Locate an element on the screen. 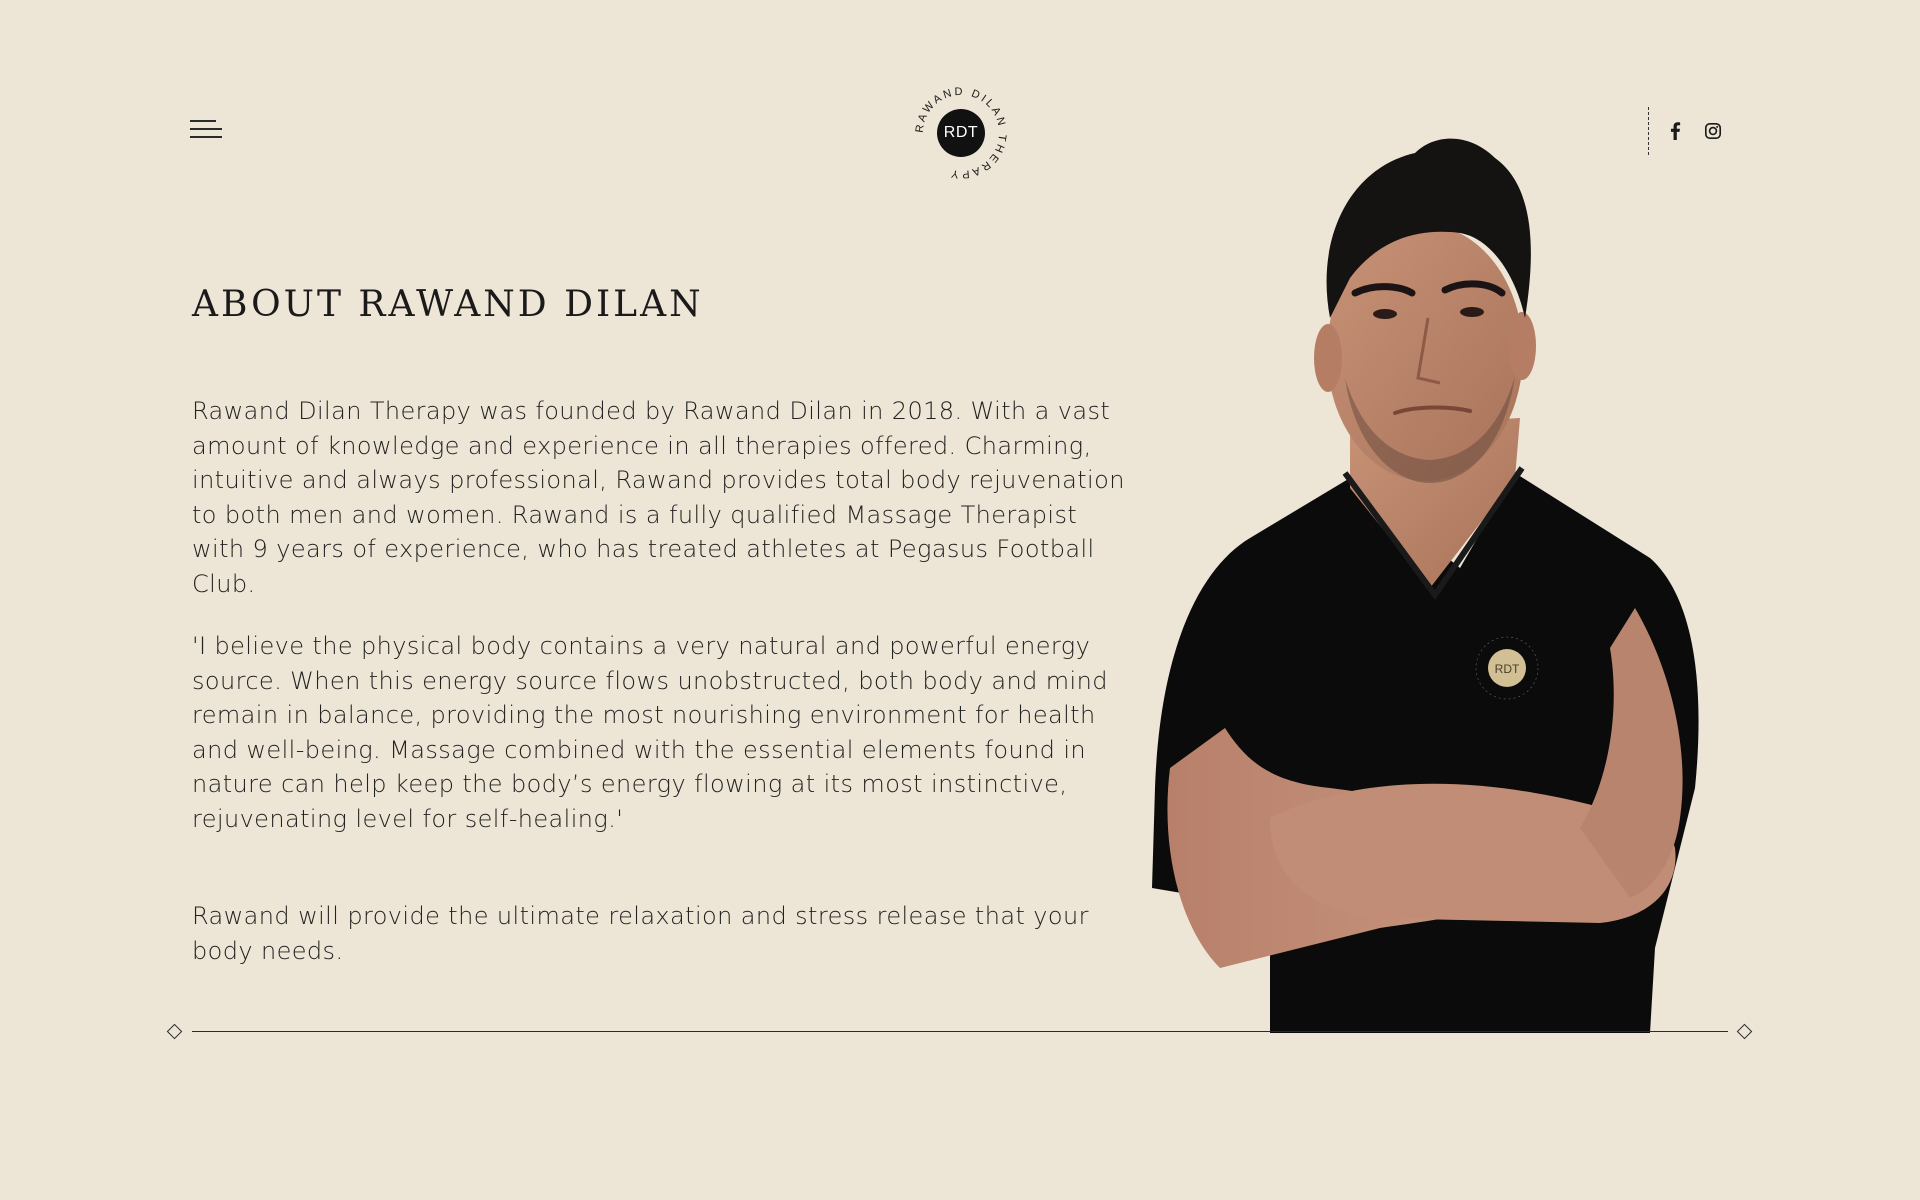 This screenshot has width=1920, height=1200. rule-right-diamond is located at coordinates (1744, 1031).